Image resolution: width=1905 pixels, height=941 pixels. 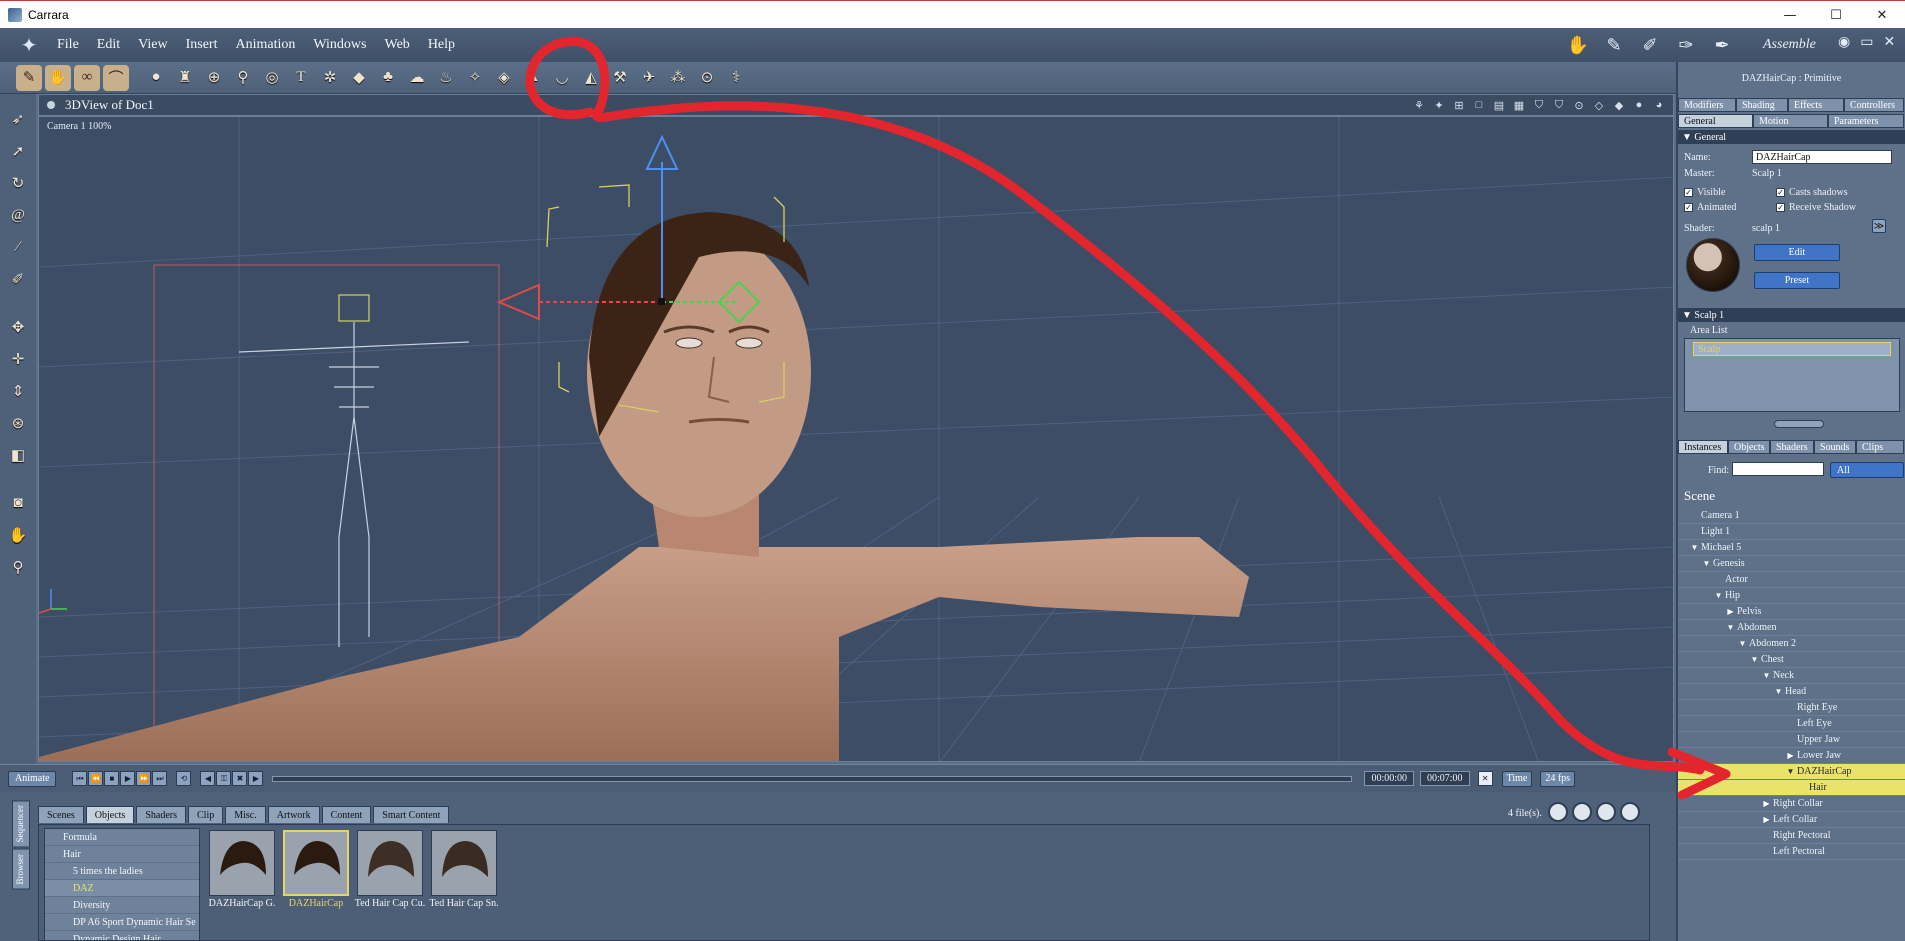 I want to click on tab-clip: Clip, so click(x=206, y=814).